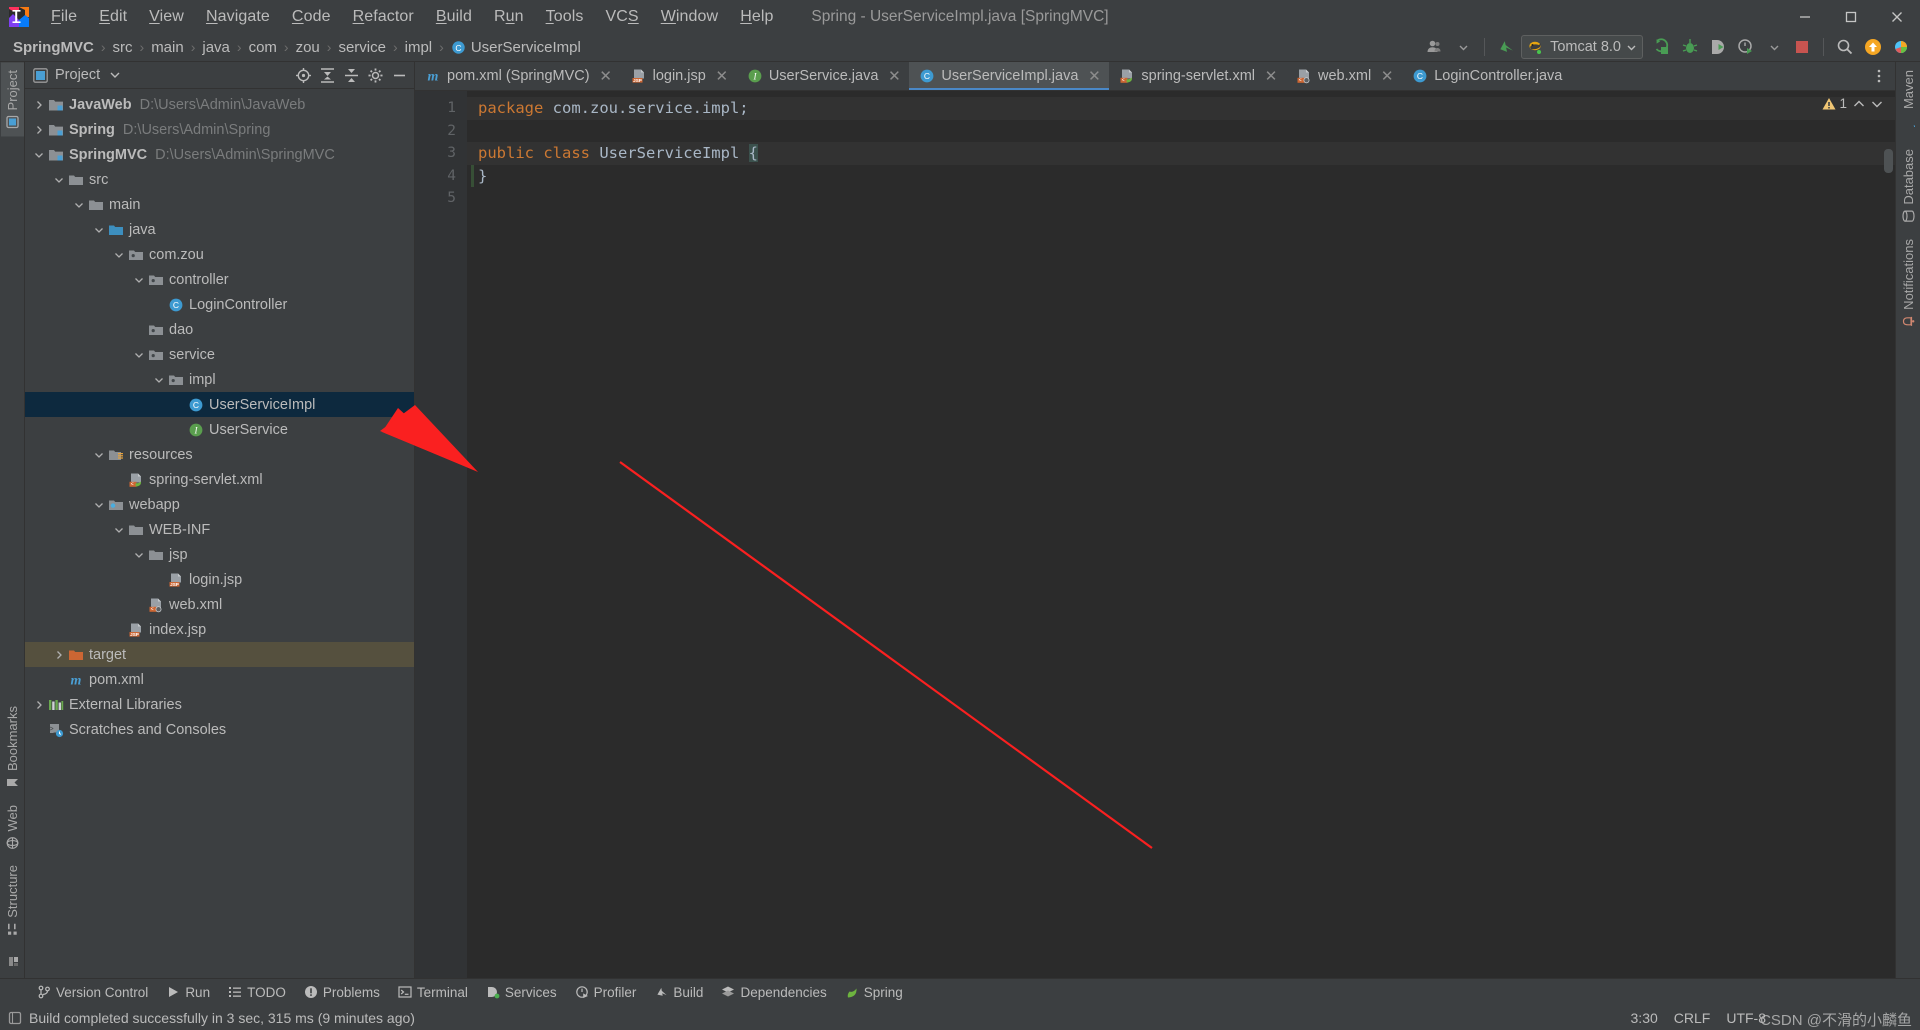  What do you see at coordinates (399, 75) in the screenshot?
I see `hide-panel-icon` at bounding box center [399, 75].